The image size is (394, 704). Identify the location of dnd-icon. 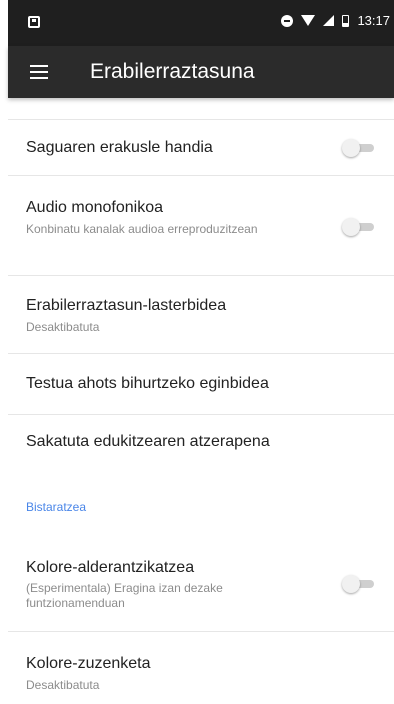
(287, 20).